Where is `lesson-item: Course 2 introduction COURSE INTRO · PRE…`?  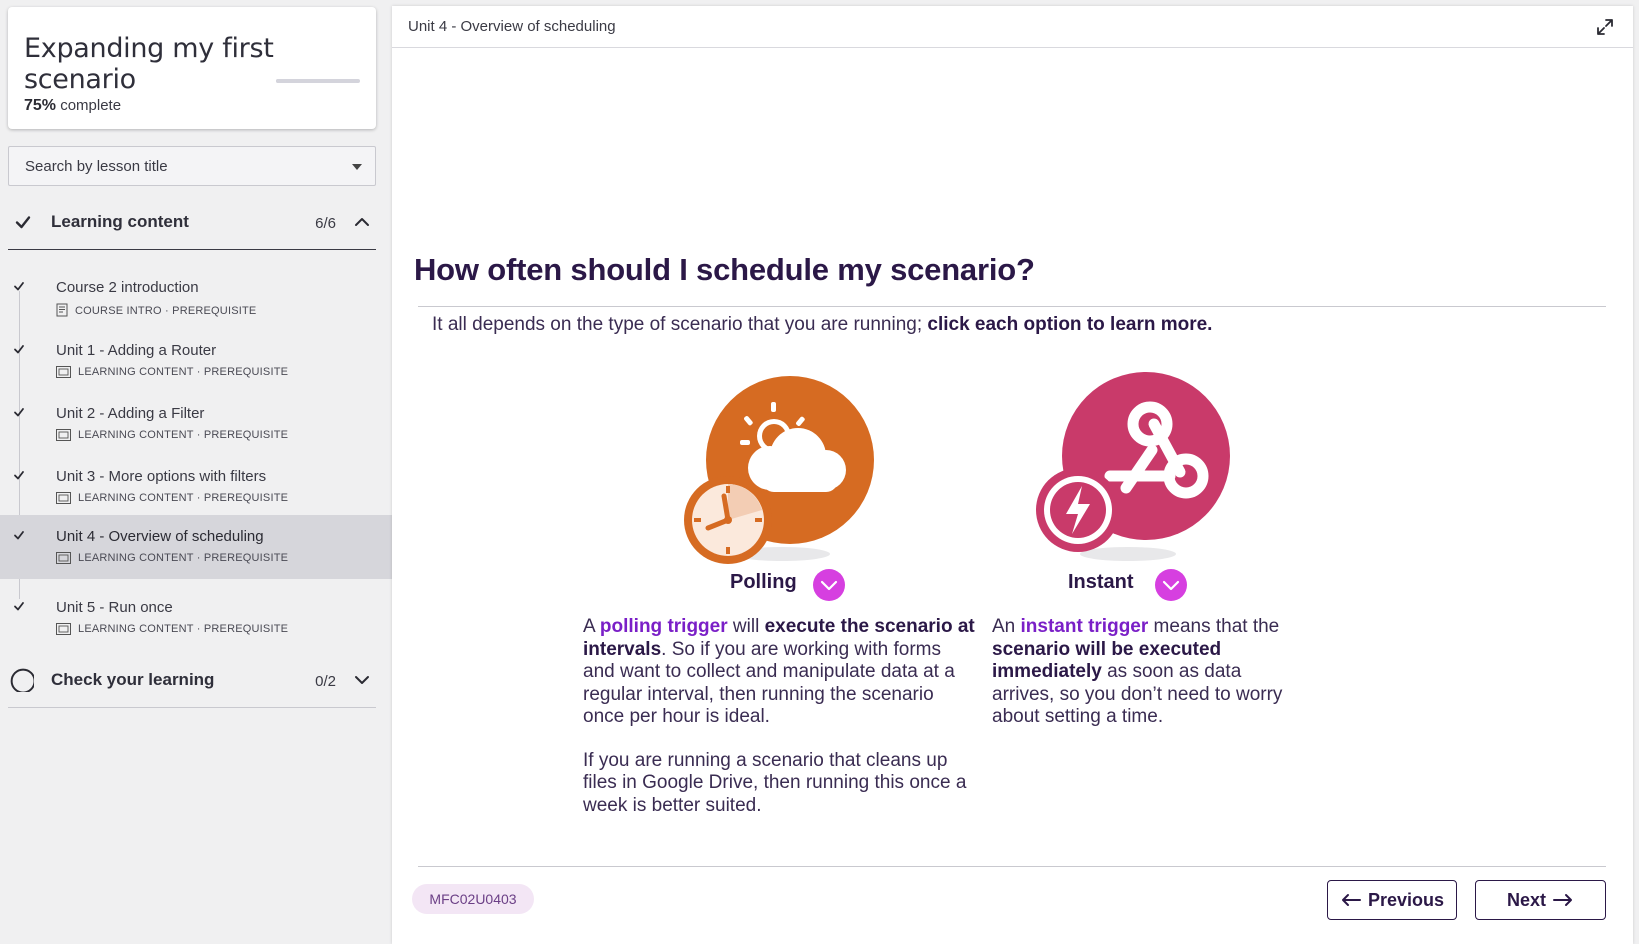
lesson-item: Course 2 introduction COURSE INTRO · PRE… is located at coordinates (196, 303).